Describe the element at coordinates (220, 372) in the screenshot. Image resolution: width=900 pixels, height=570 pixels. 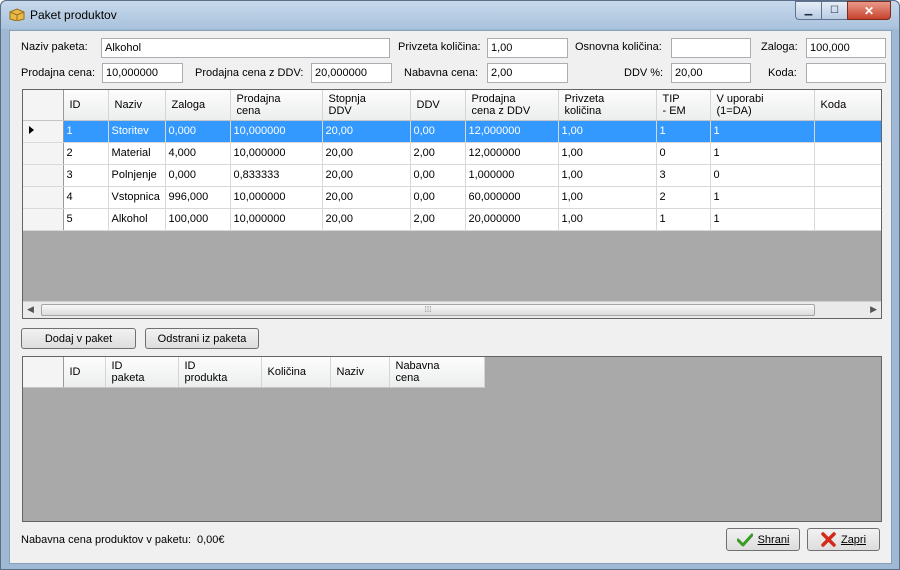
I see `package-column-header: ID produkta` at that location.